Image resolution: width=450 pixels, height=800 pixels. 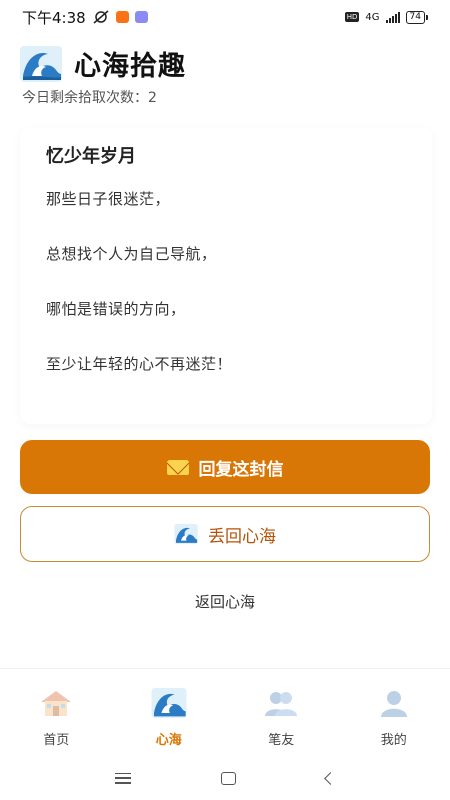 What do you see at coordinates (372, 17) in the screenshot?
I see `network-type: 4G` at bounding box center [372, 17].